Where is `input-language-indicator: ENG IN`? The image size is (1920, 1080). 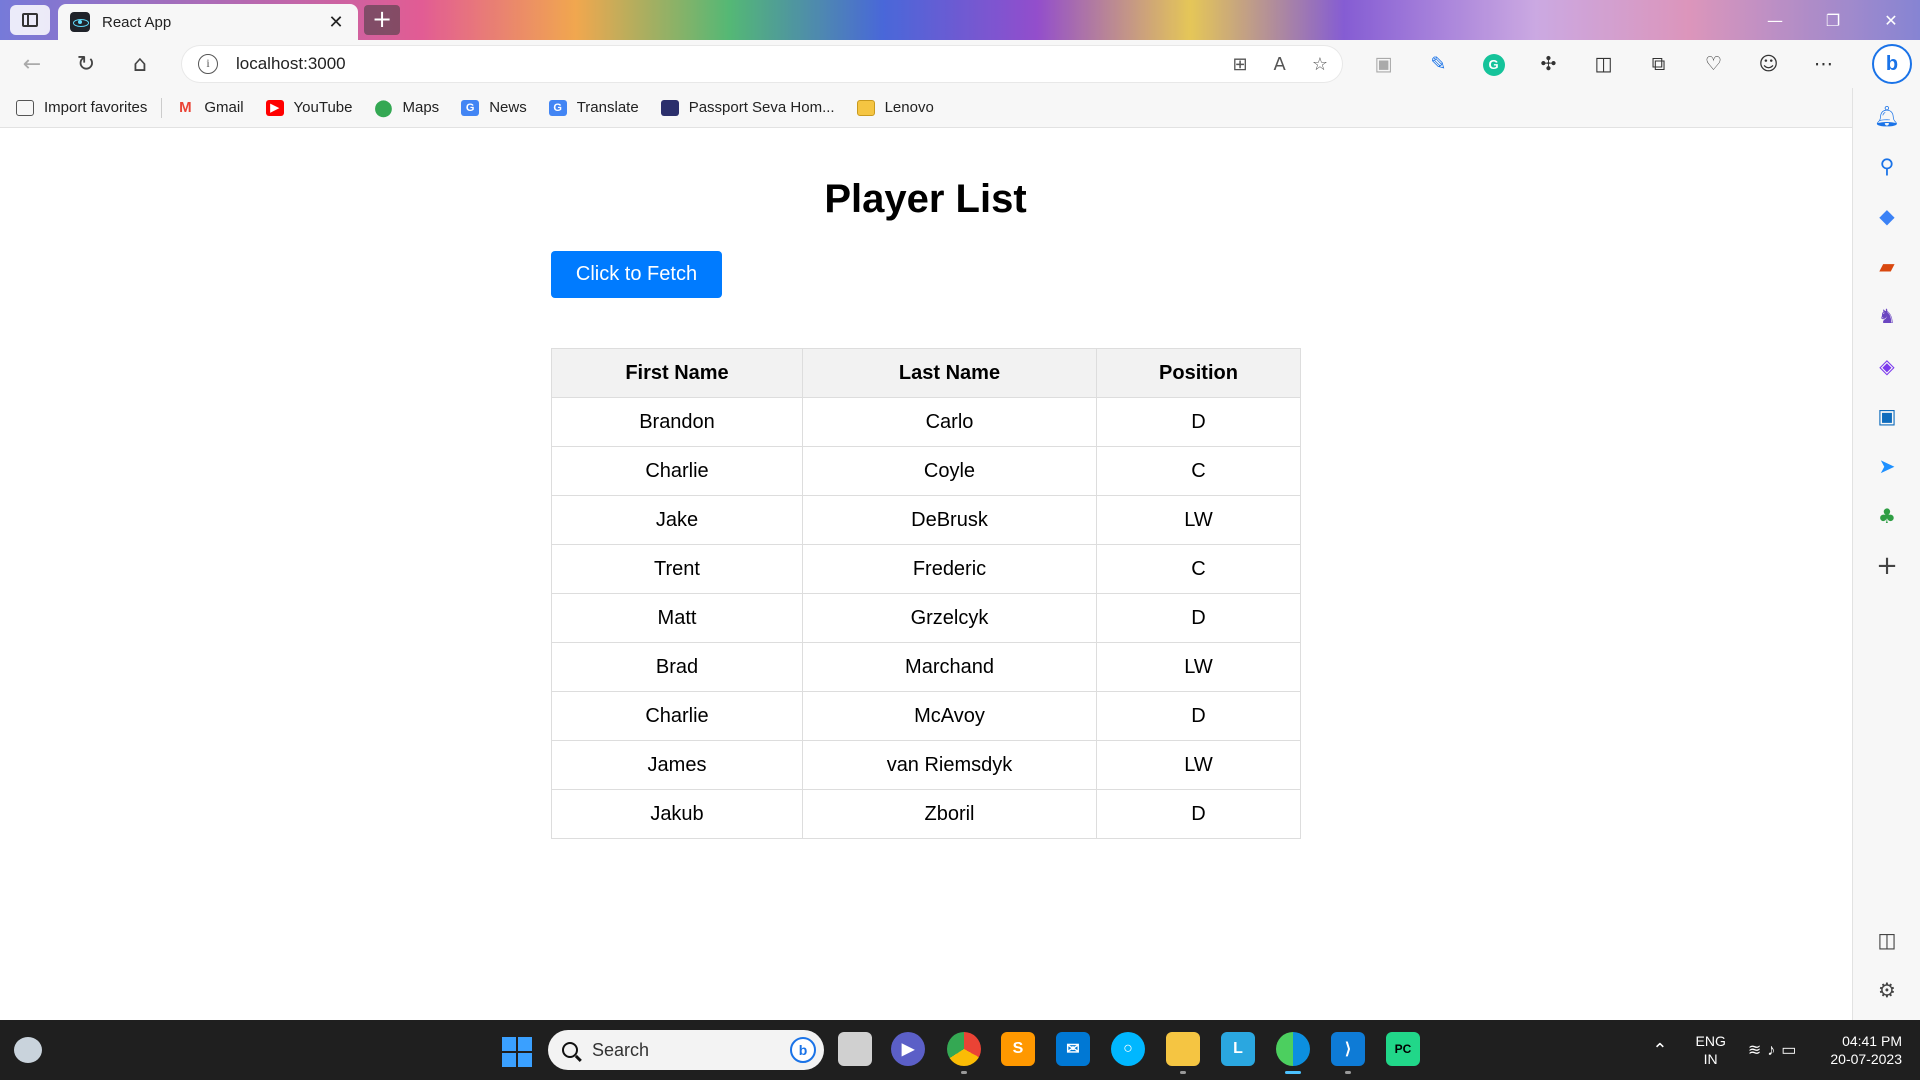 input-language-indicator: ENG IN is located at coordinates (1711, 1050).